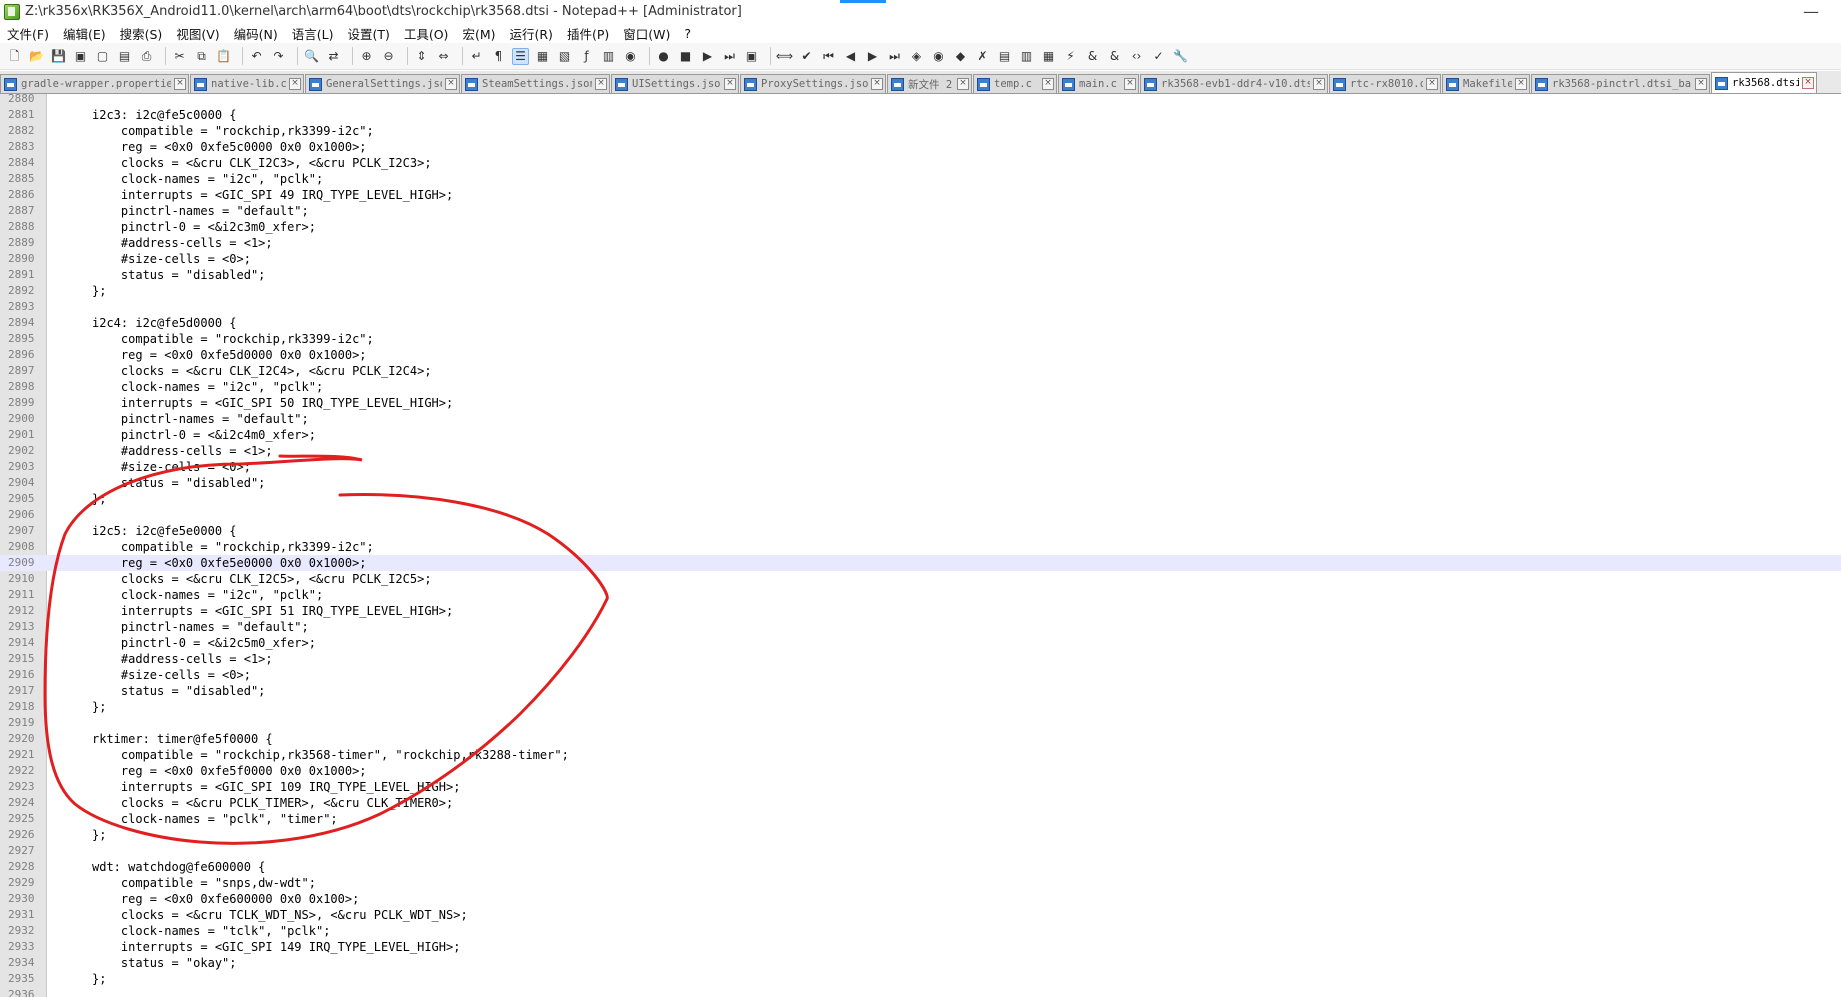 The height and width of the screenshot is (997, 1841). Describe the element at coordinates (388, 56) in the screenshot. I see `zoom-out-icon: ⊖` at that location.